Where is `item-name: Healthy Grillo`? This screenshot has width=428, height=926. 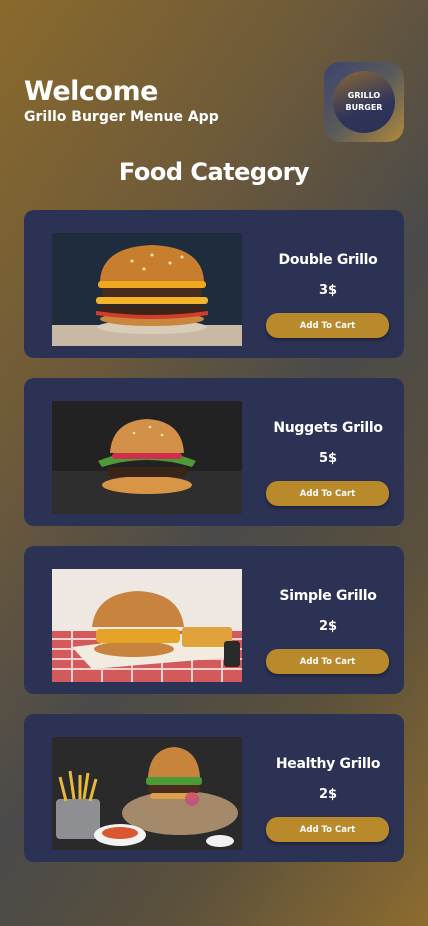
item-name: Healthy Grillo is located at coordinates (328, 764).